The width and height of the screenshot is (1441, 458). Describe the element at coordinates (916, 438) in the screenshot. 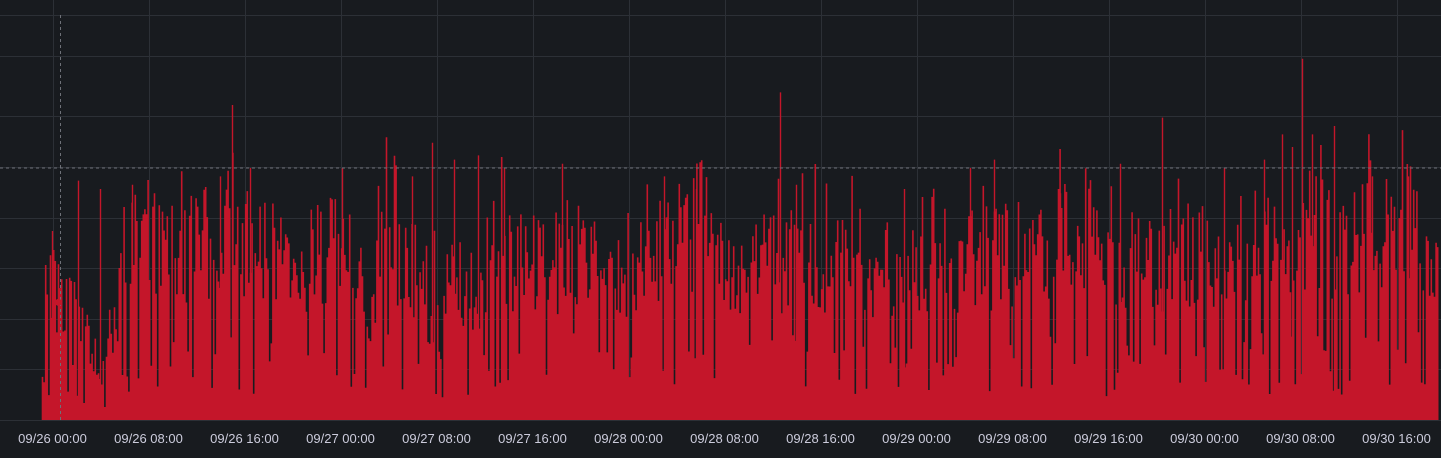

I see `x-tick-label: 09/29 00:00` at that location.